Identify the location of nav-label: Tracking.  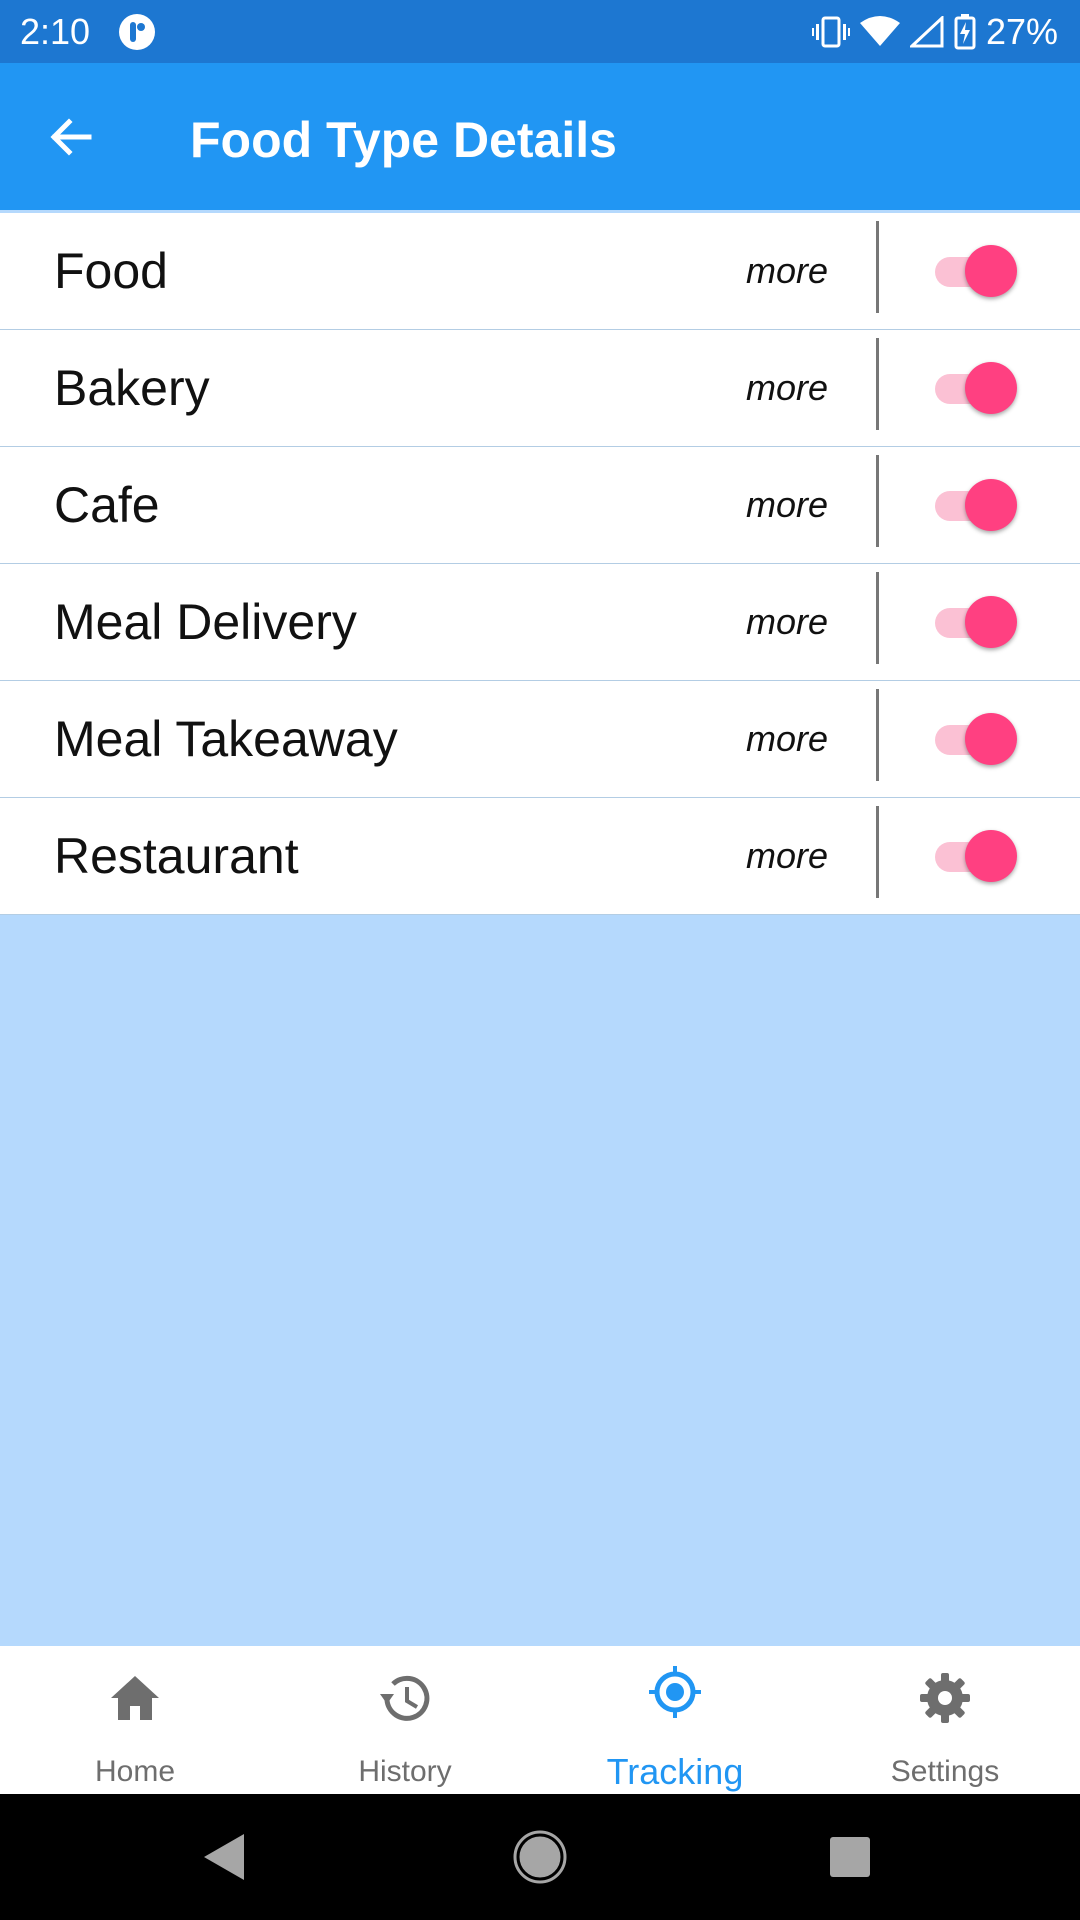
(675, 1771).